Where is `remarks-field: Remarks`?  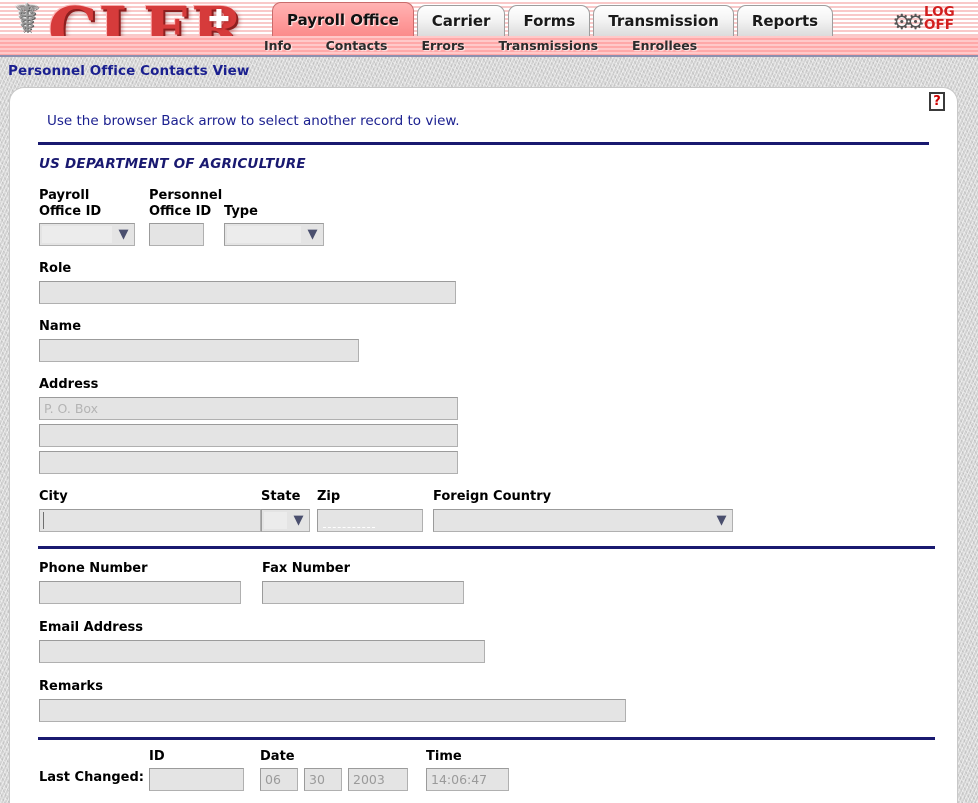
remarks-field: Remarks is located at coordinates (498, 700).